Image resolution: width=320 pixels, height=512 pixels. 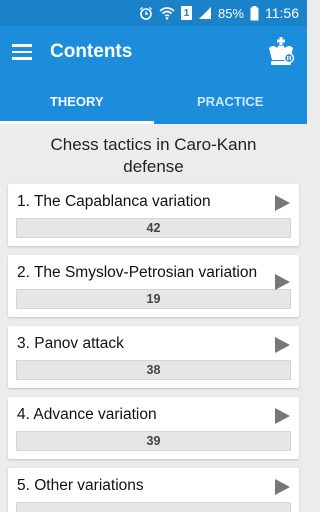 I want to click on battery-percent: 85%, so click(x=230, y=13).